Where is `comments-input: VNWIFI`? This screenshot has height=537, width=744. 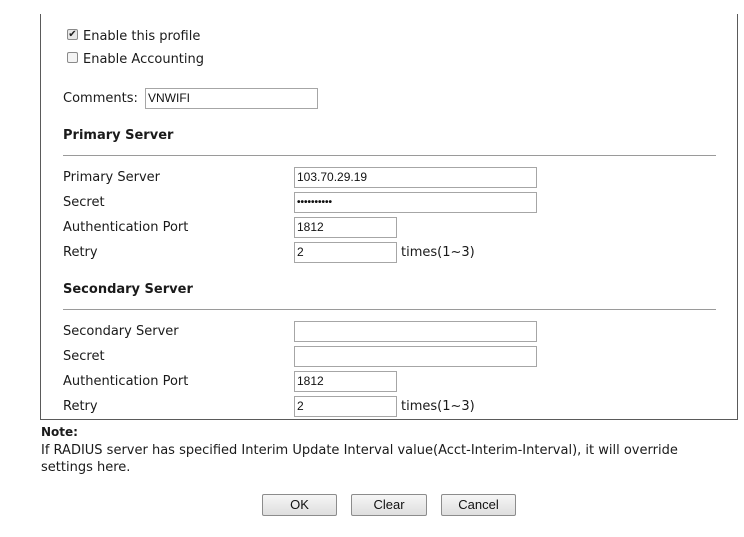 comments-input: VNWIFI is located at coordinates (231, 98).